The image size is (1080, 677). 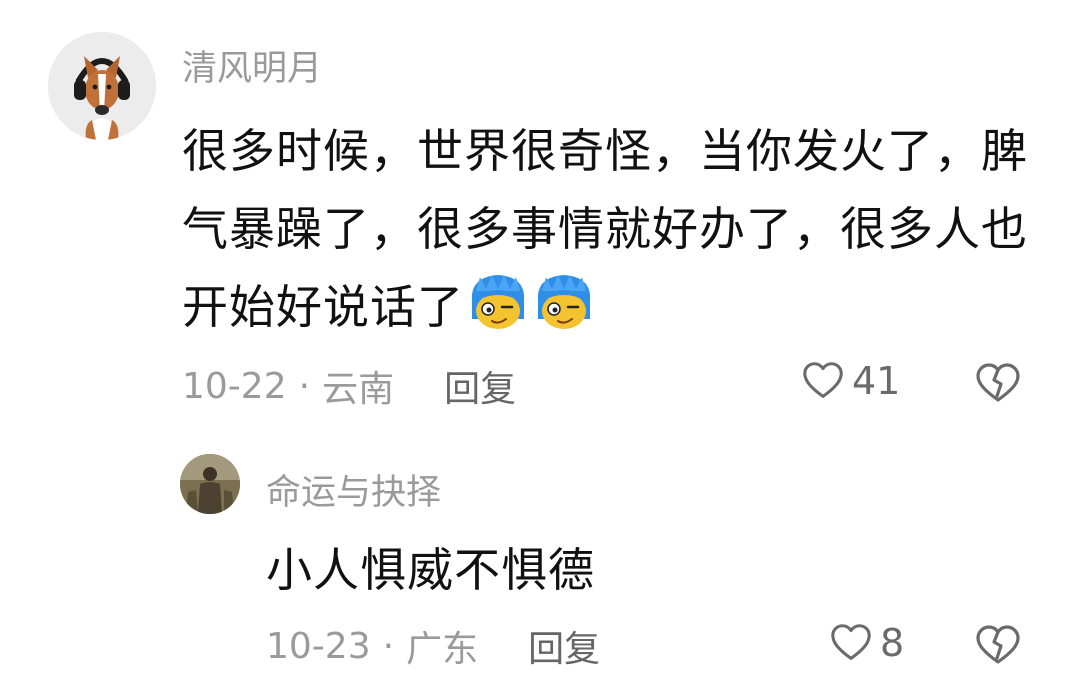 What do you see at coordinates (876, 381) in the screenshot?
I see `like-count: 41` at bounding box center [876, 381].